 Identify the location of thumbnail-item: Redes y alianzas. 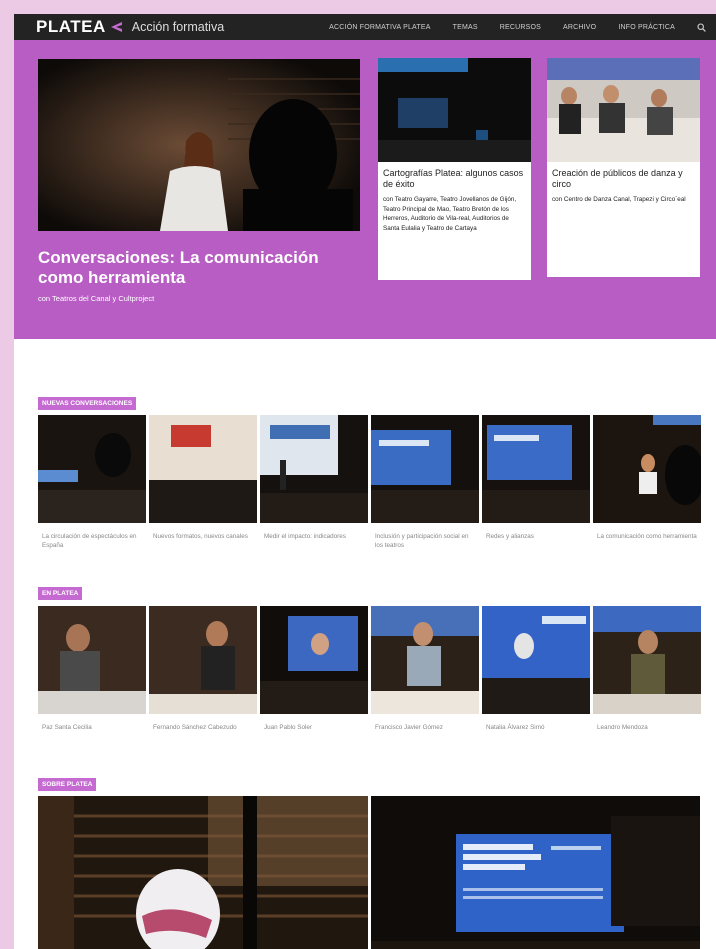
(536, 482).